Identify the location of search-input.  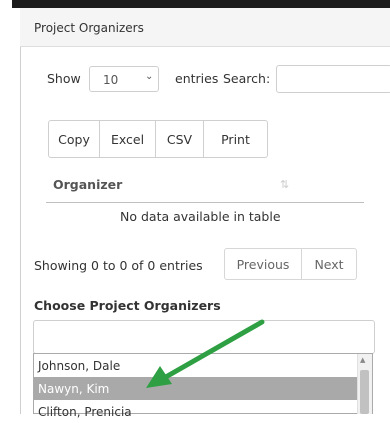
(333, 79).